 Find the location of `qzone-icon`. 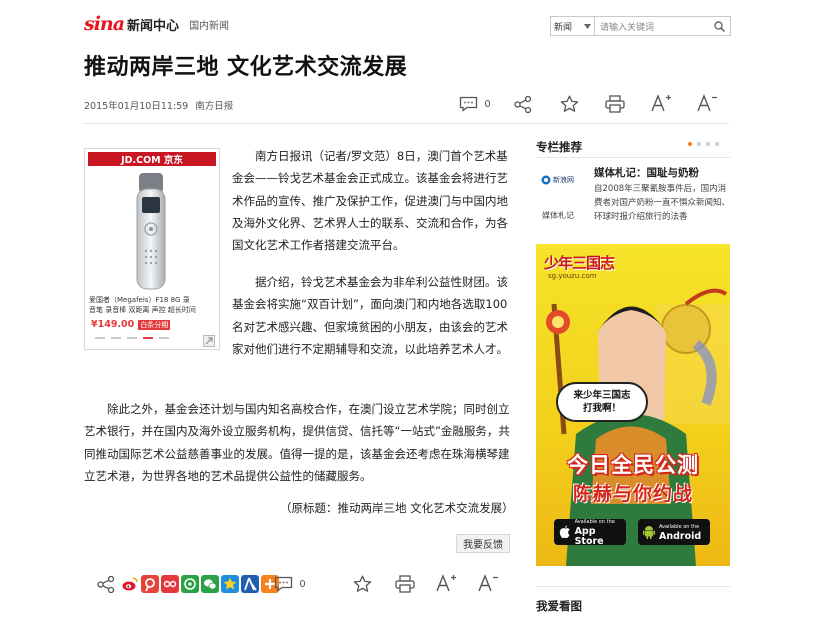

qzone-icon is located at coordinates (170, 584).